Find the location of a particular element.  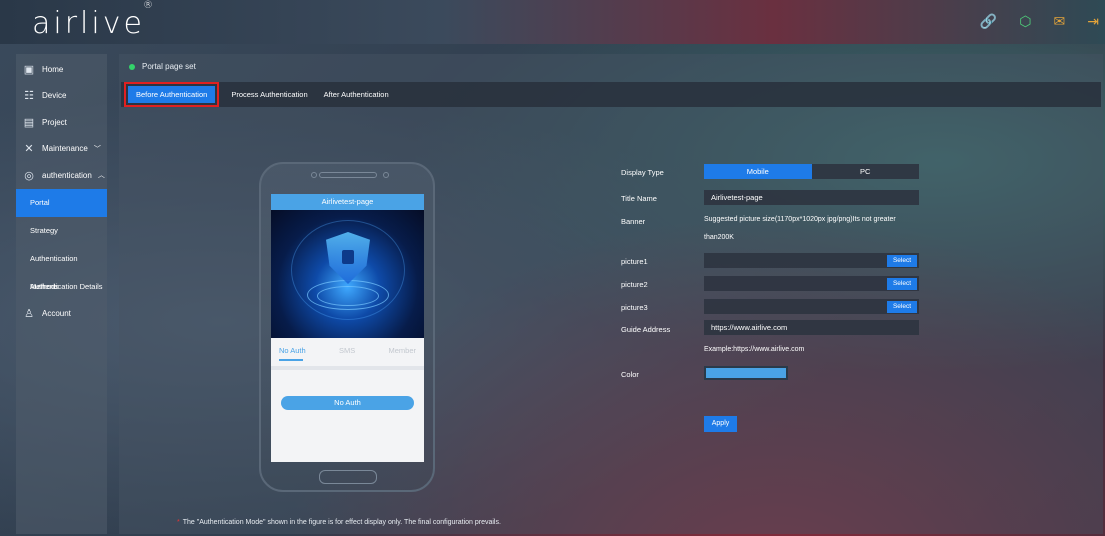

tools-icon: ✕ is located at coordinates (29, 149).